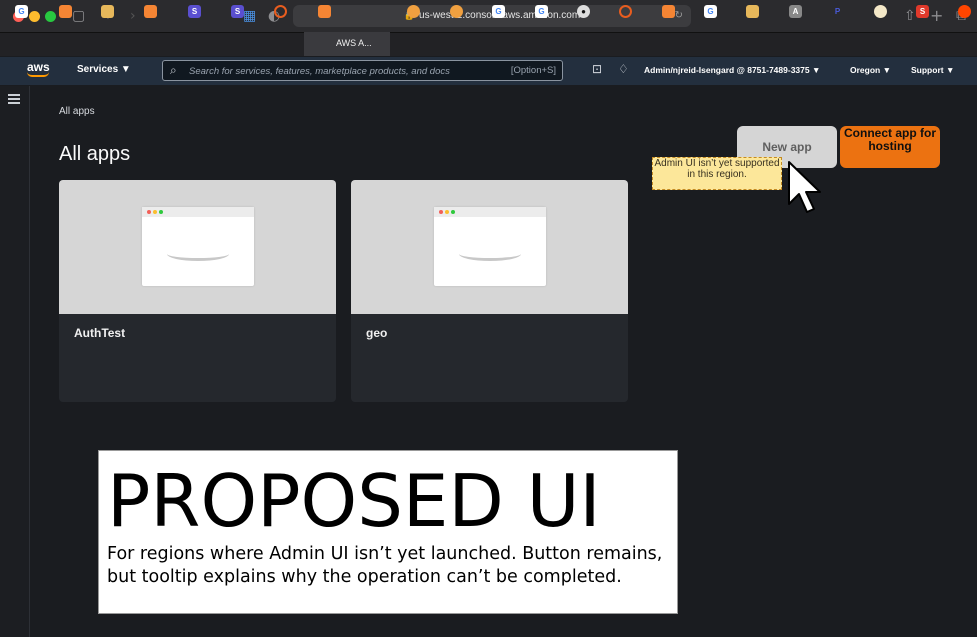 This screenshot has height=637, width=977. I want to click on search-shortcut: [Option+S], so click(533, 70).